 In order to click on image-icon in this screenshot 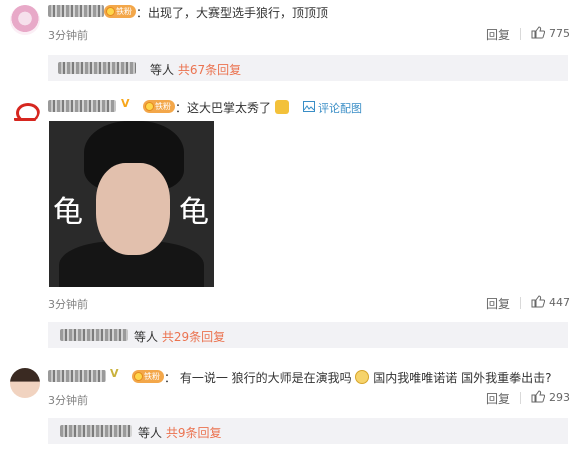, I will do `click(309, 106)`.